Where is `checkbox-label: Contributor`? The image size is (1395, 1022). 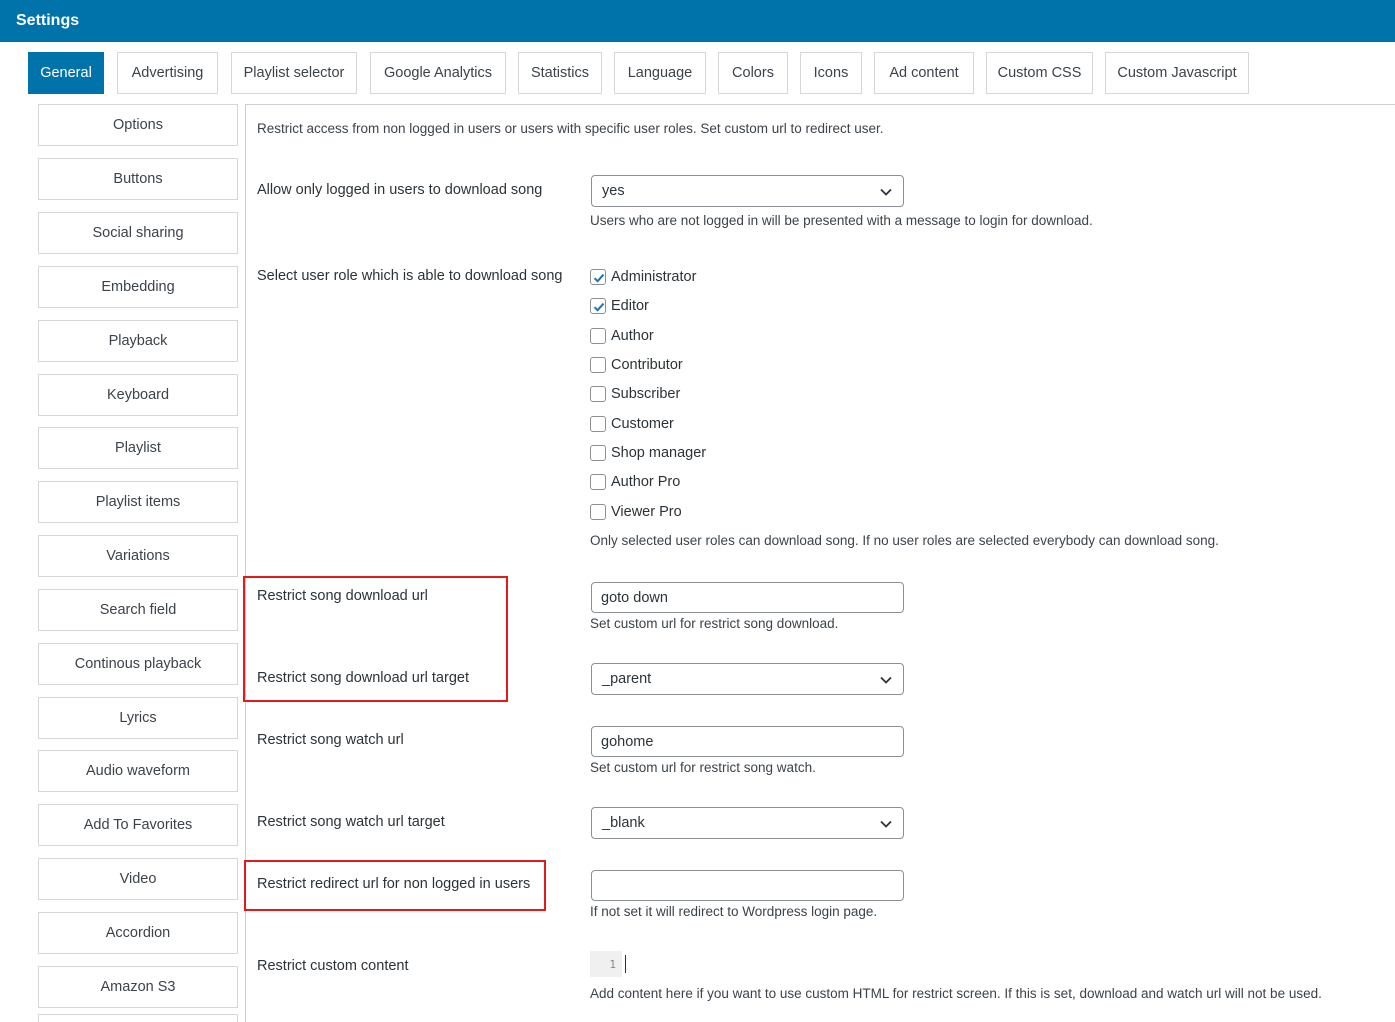 checkbox-label: Contributor is located at coordinates (647, 365).